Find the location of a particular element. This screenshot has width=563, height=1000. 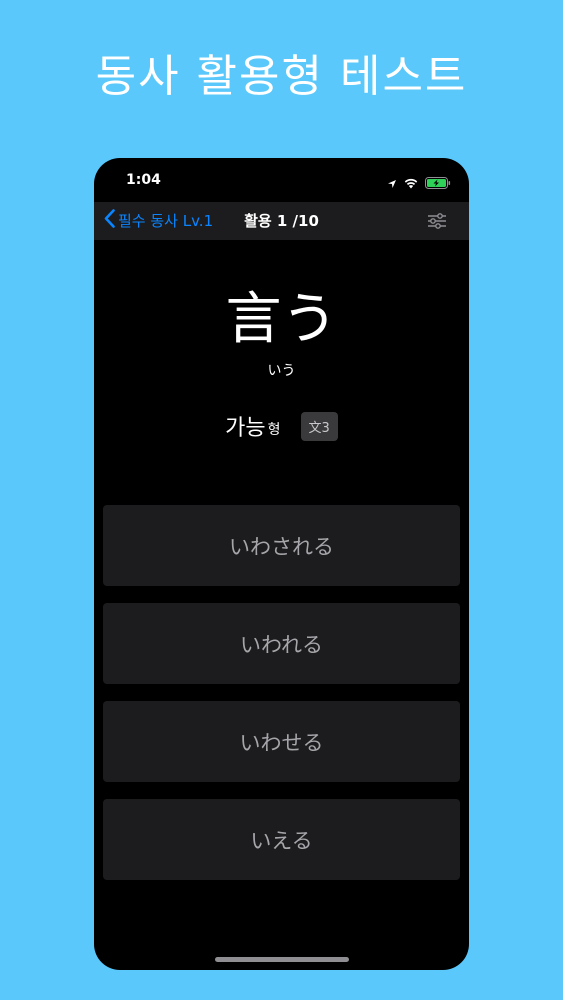

navigation-bar: 필수 동사 Lv.1 활용 1 /10 is located at coordinates (281, 221).